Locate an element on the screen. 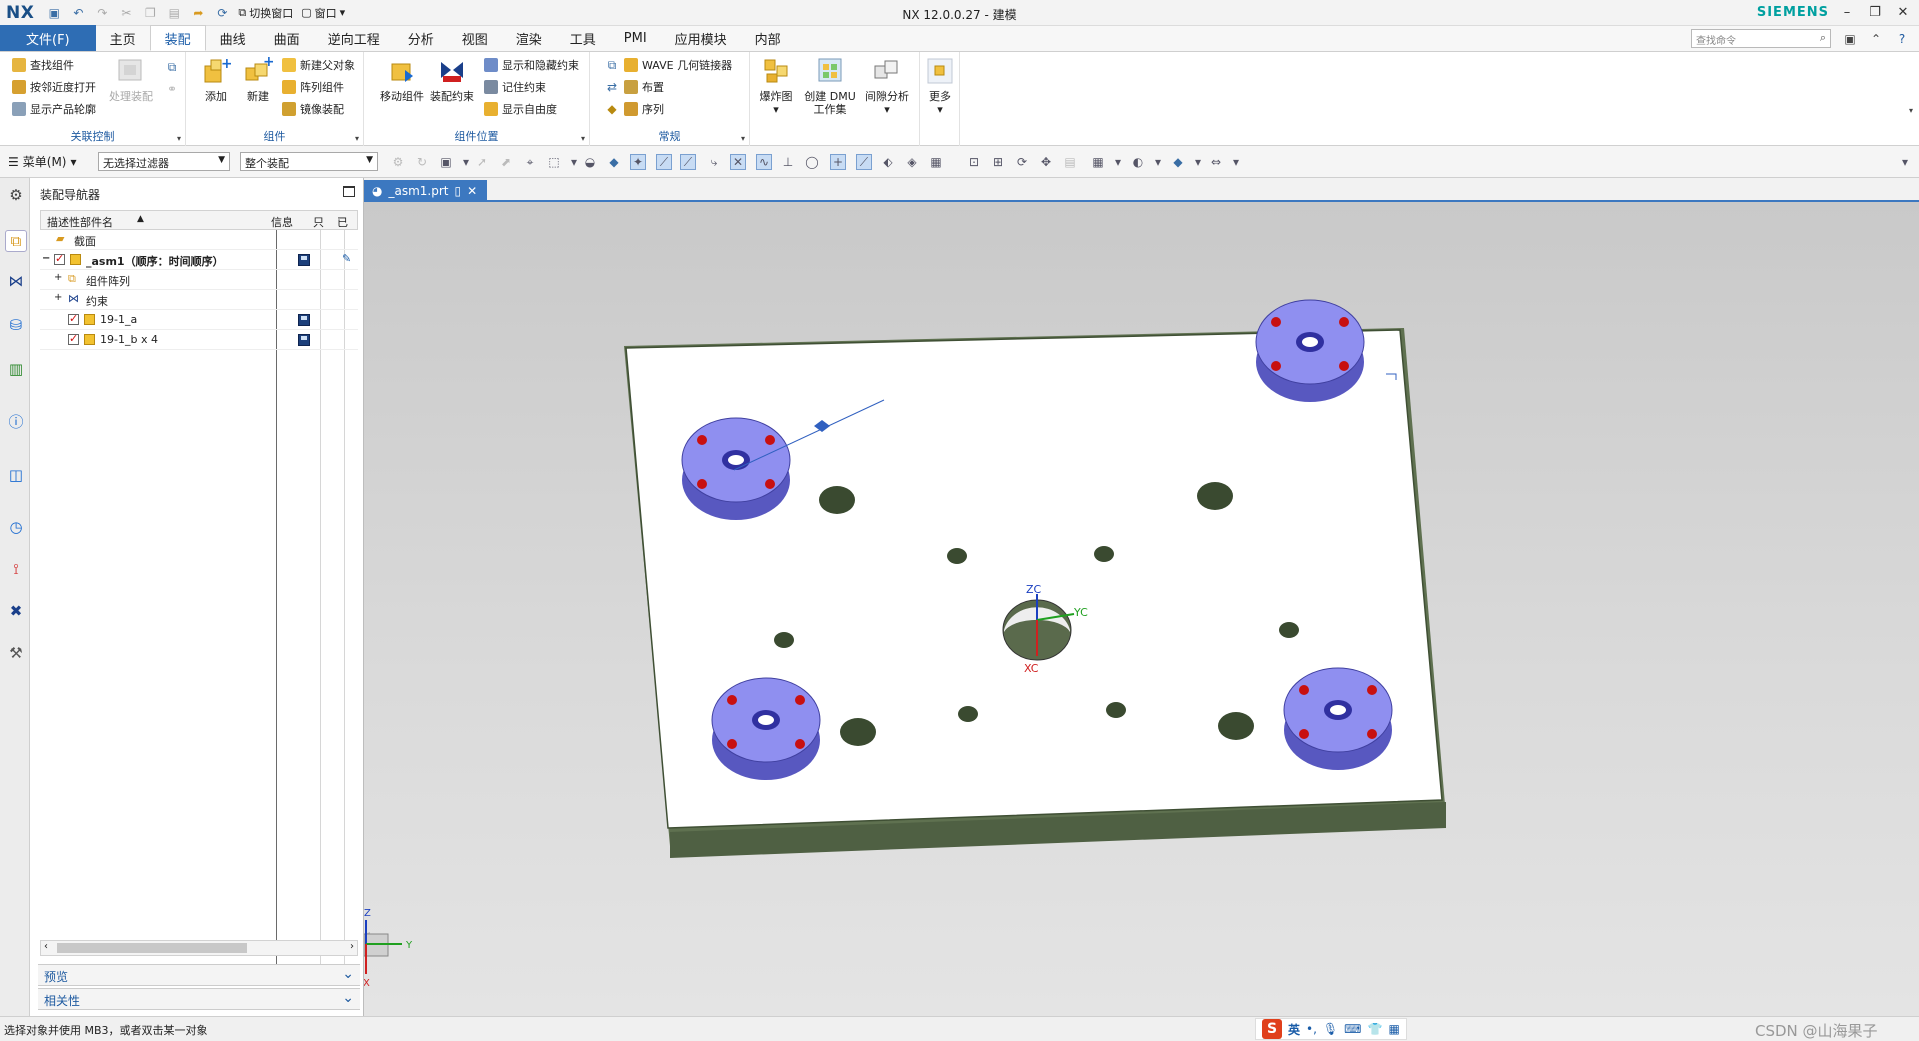 The height and width of the screenshot is (1041, 1919). tab-surface: 曲面 is located at coordinates (287, 38).